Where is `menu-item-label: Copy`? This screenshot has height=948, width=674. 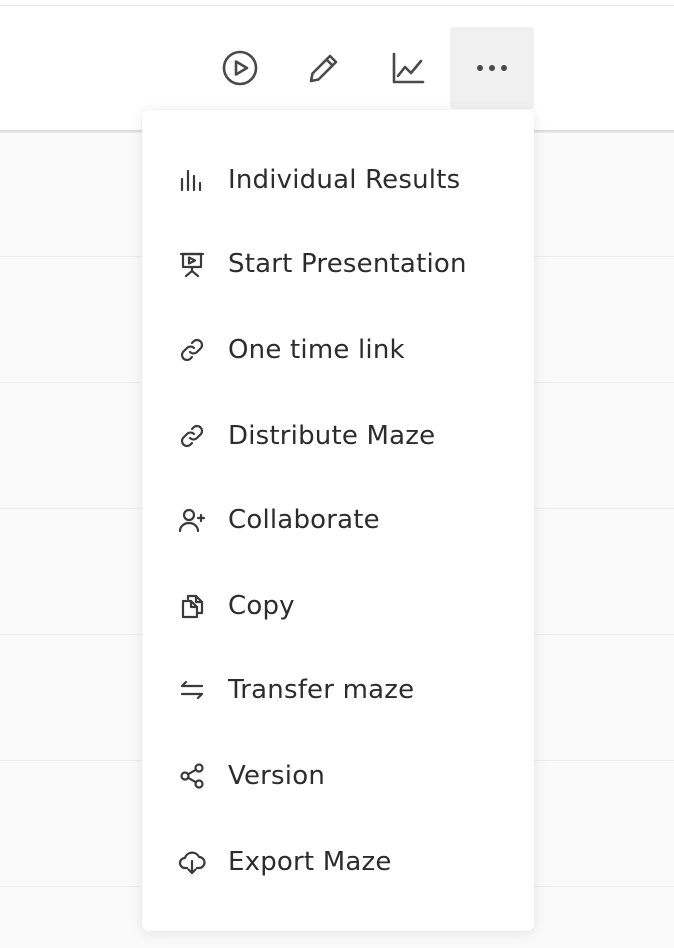 menu-item-label: Copy is located at coordinates (261, 606).